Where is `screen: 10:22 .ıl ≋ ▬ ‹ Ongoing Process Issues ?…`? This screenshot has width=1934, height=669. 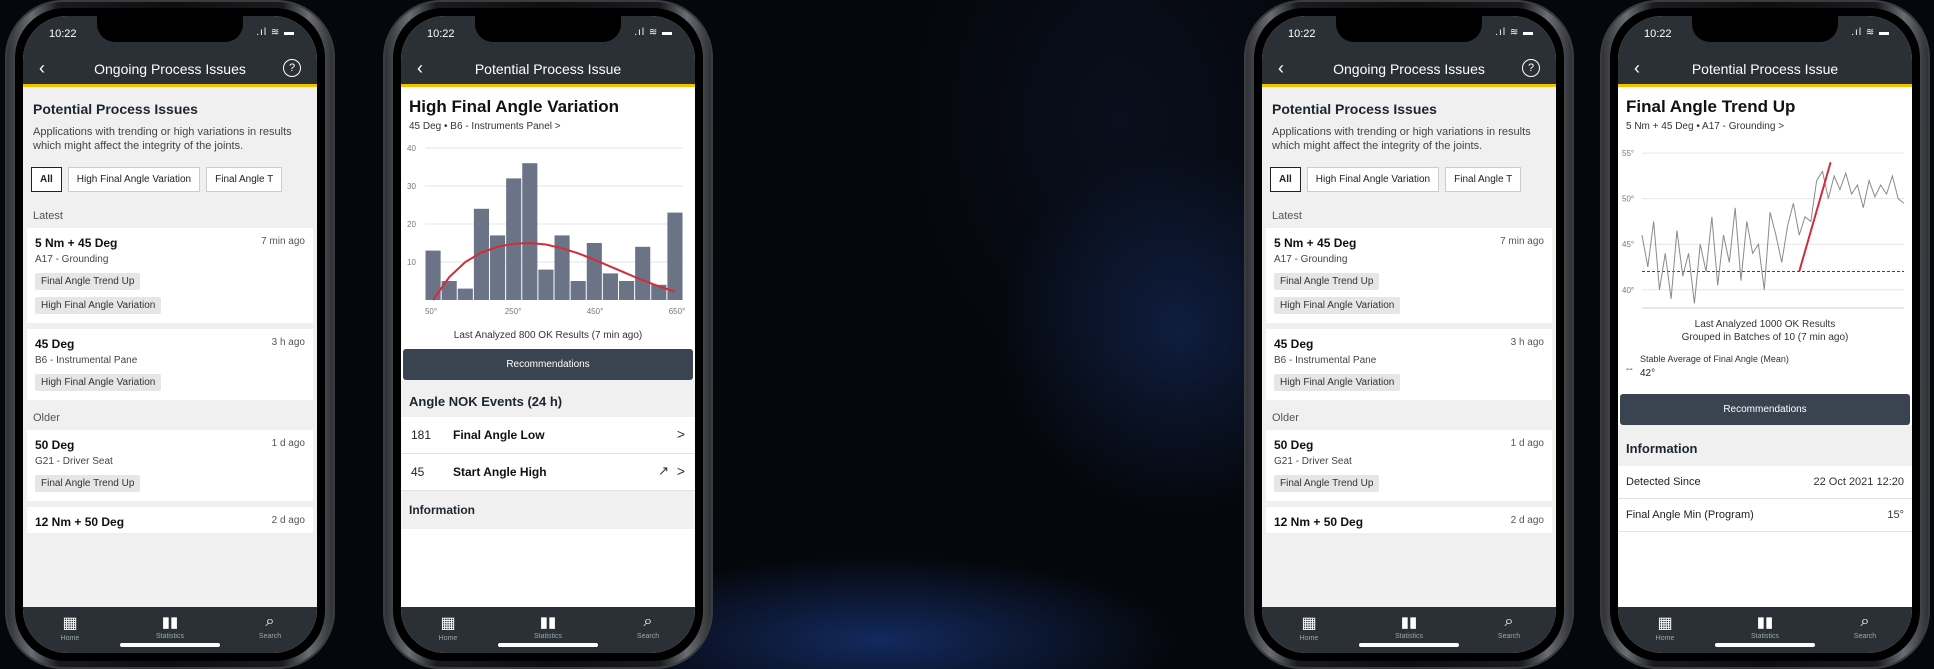 screen: 10:22 .ıl ≋ ▬ ‹ Ongoing Process Issues ?… is located at coordinates (1409, 334).